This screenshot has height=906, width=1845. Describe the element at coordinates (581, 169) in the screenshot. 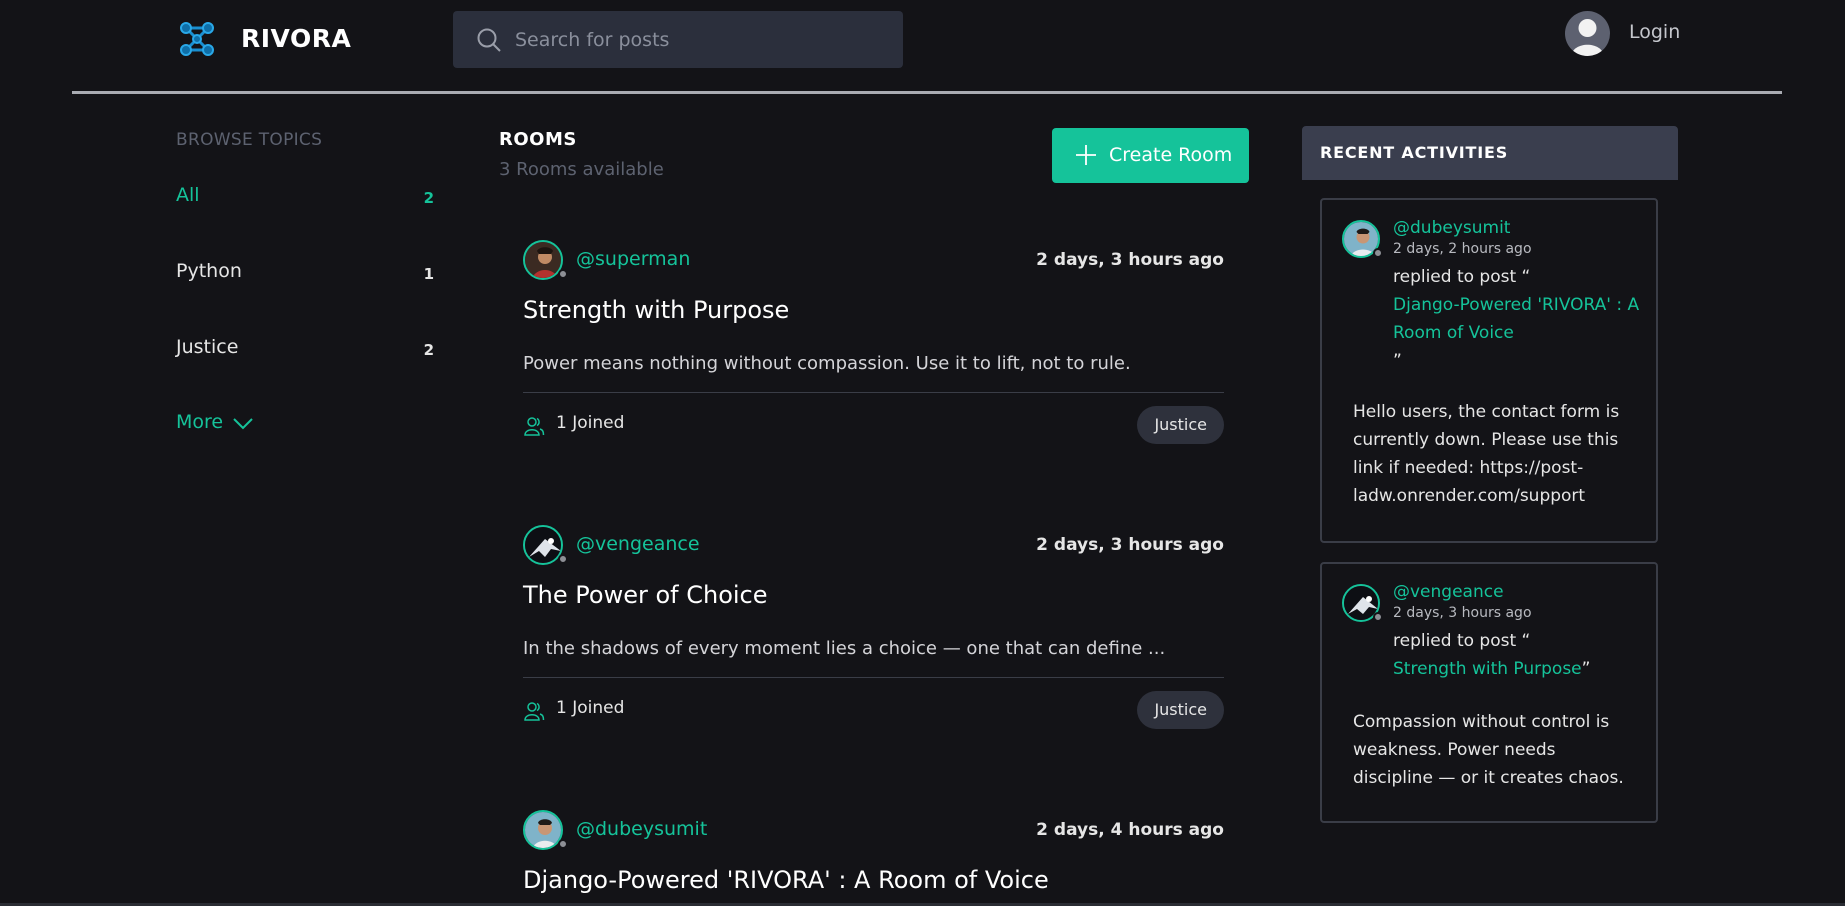

I see `rooms-count: 3 Rooms available` at that location.